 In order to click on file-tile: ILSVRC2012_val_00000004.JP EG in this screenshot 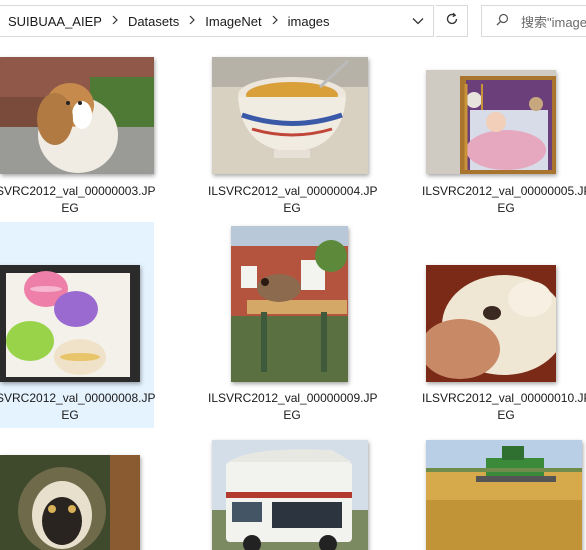, I will do `click(293, 147)`.